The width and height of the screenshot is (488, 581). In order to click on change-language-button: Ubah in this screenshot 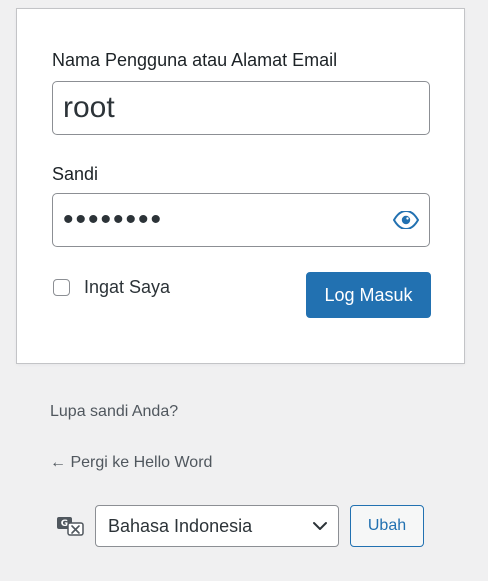, I will do `click(387, 526)`.